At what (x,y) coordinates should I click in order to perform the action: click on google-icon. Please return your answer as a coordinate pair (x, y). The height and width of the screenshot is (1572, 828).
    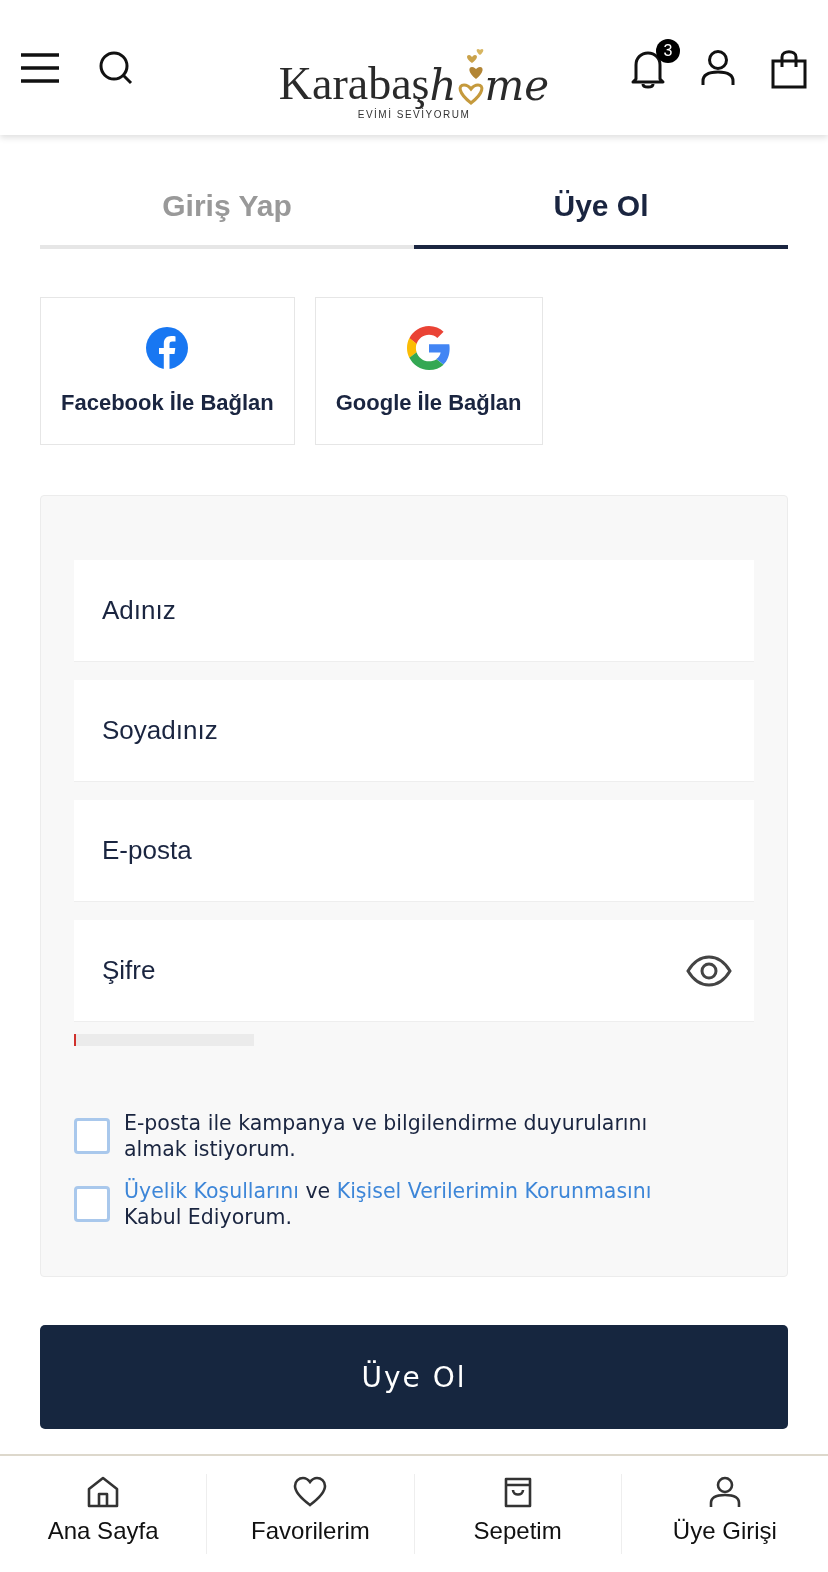
    Looking at the image, I should click on (428, 348).